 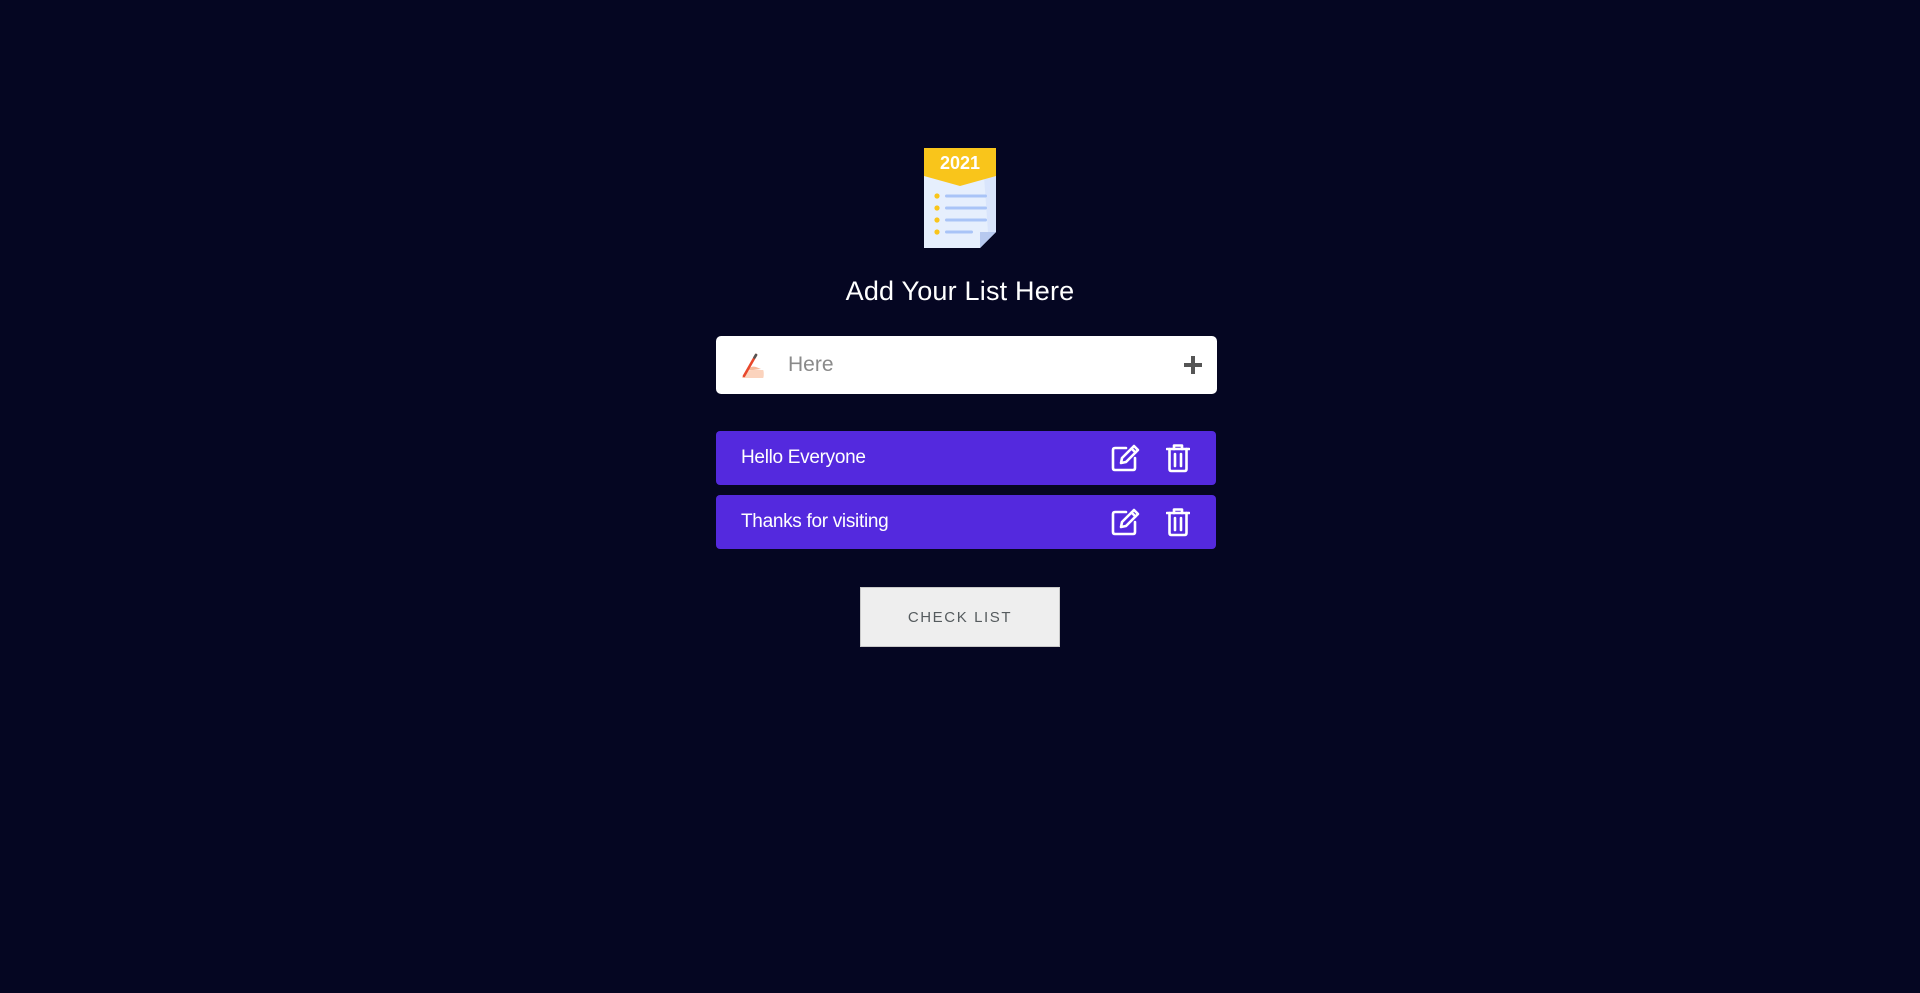 I want to click on list-item: Hello Everyone, so click(x=966, y=458).